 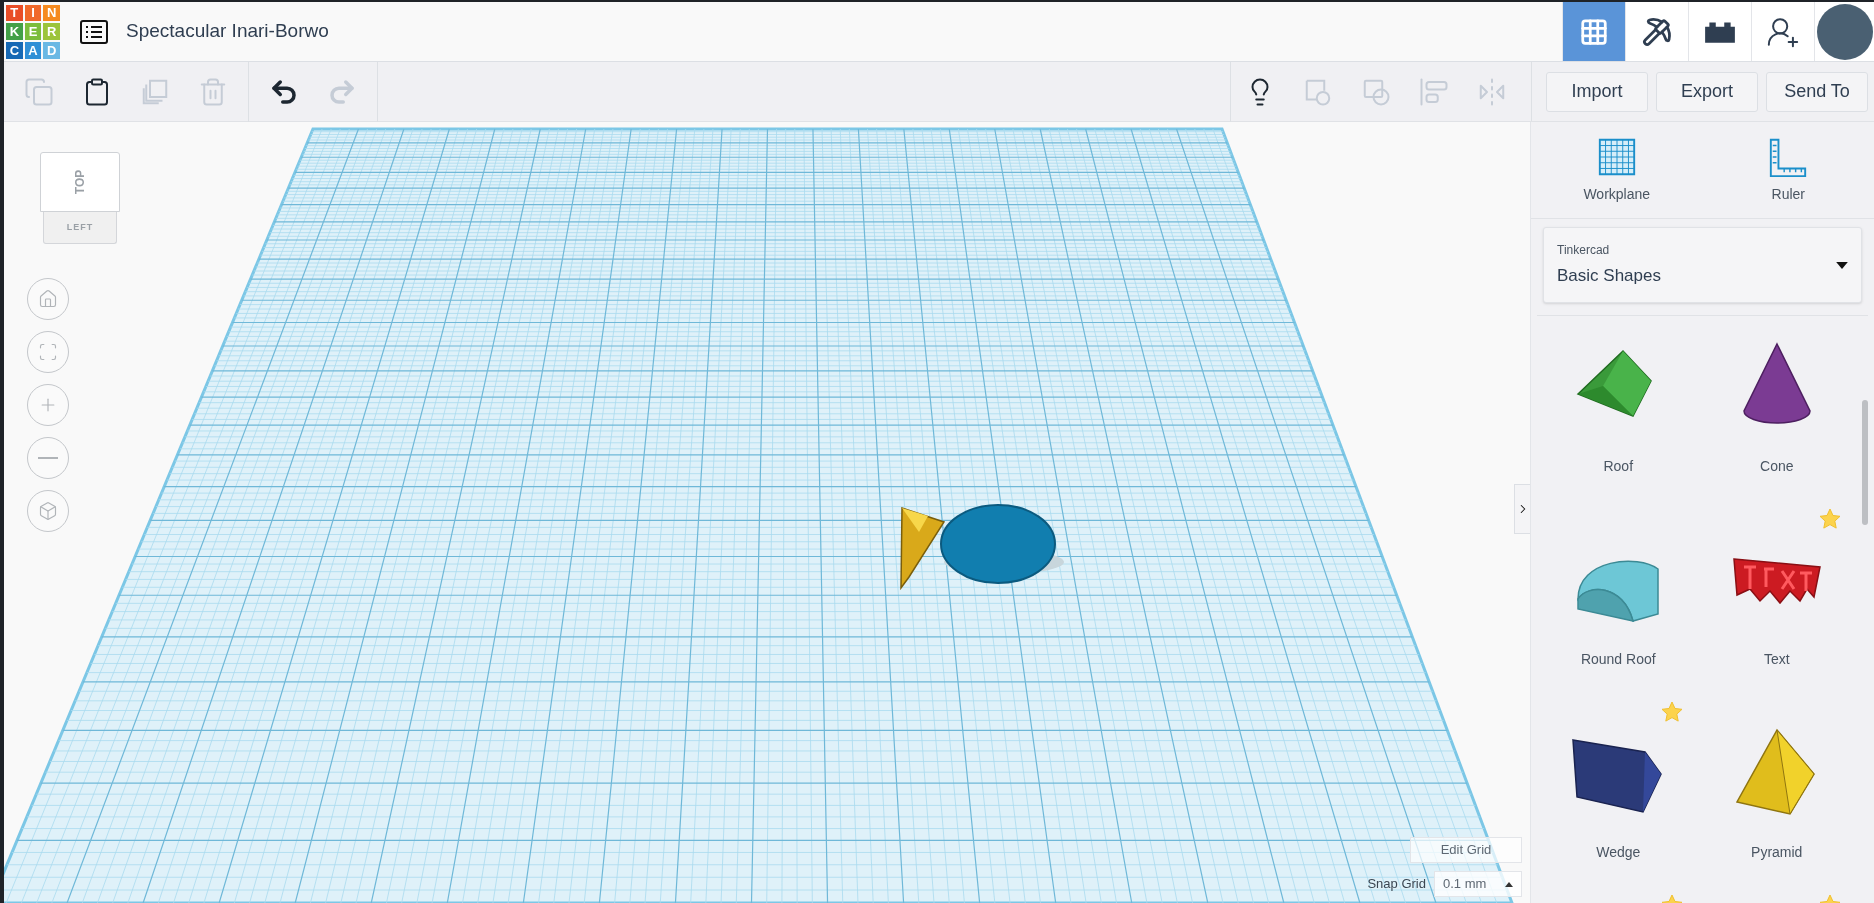 What do you see at coordinates (923, 548) in the screenshot?
I see `triangle-object` at bounding box center [923, 548].